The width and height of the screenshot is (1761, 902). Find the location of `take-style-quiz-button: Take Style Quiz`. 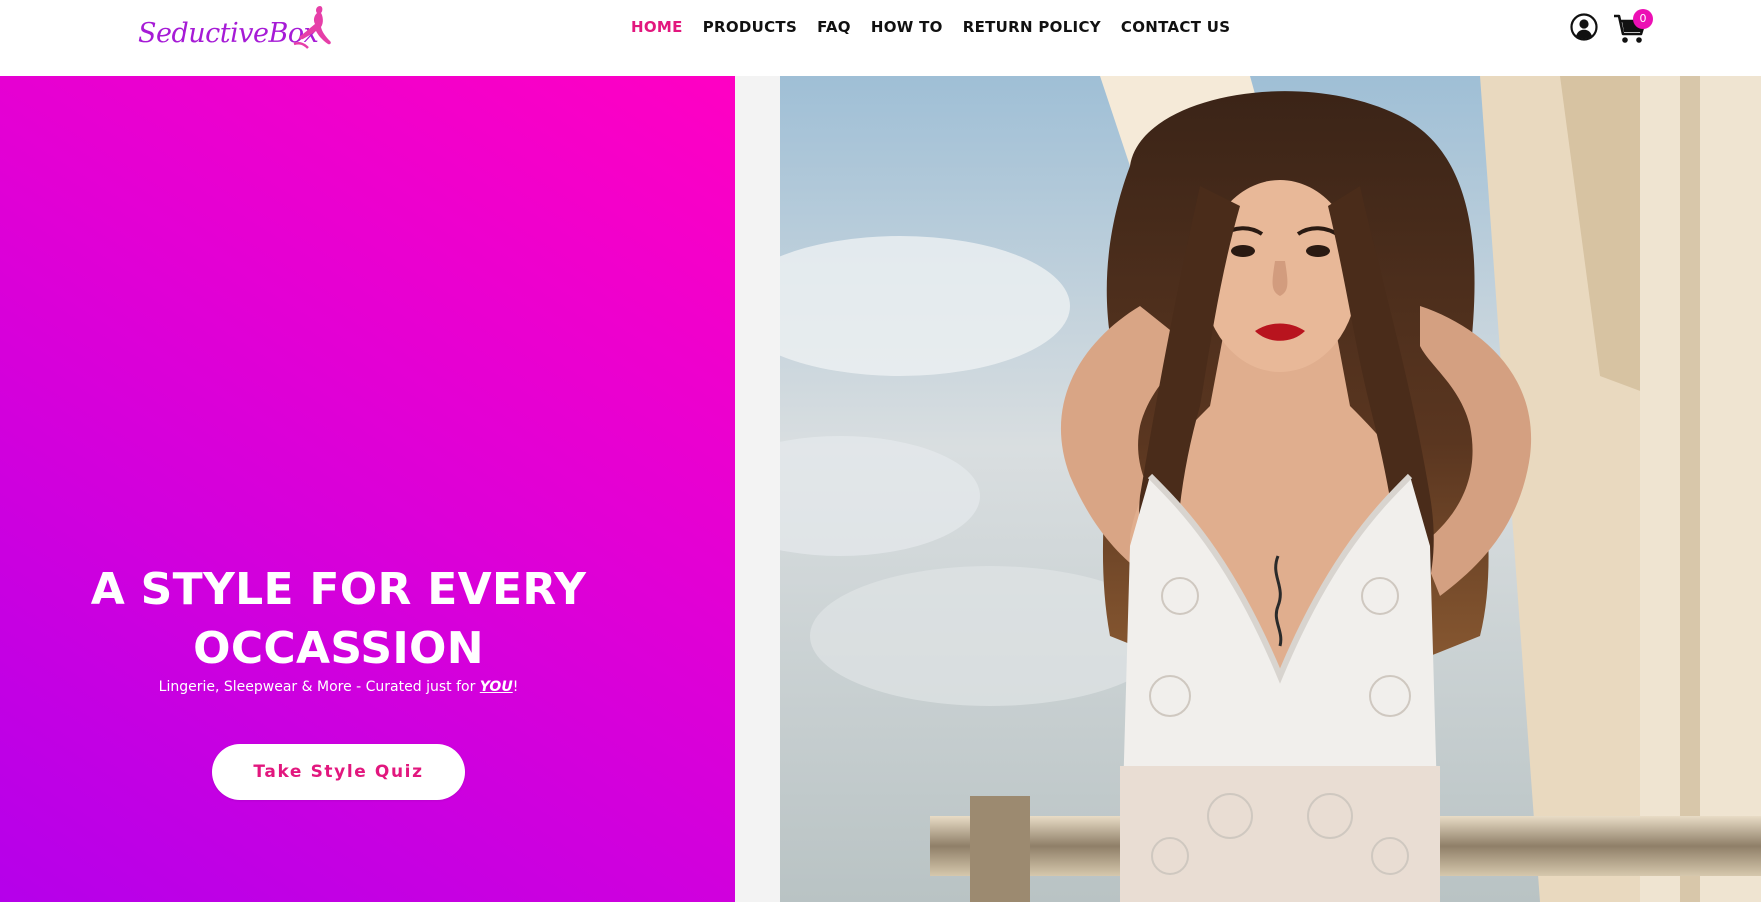

take-style-quiz-button: Take Style Quiz is located at coordinates (338, 772).